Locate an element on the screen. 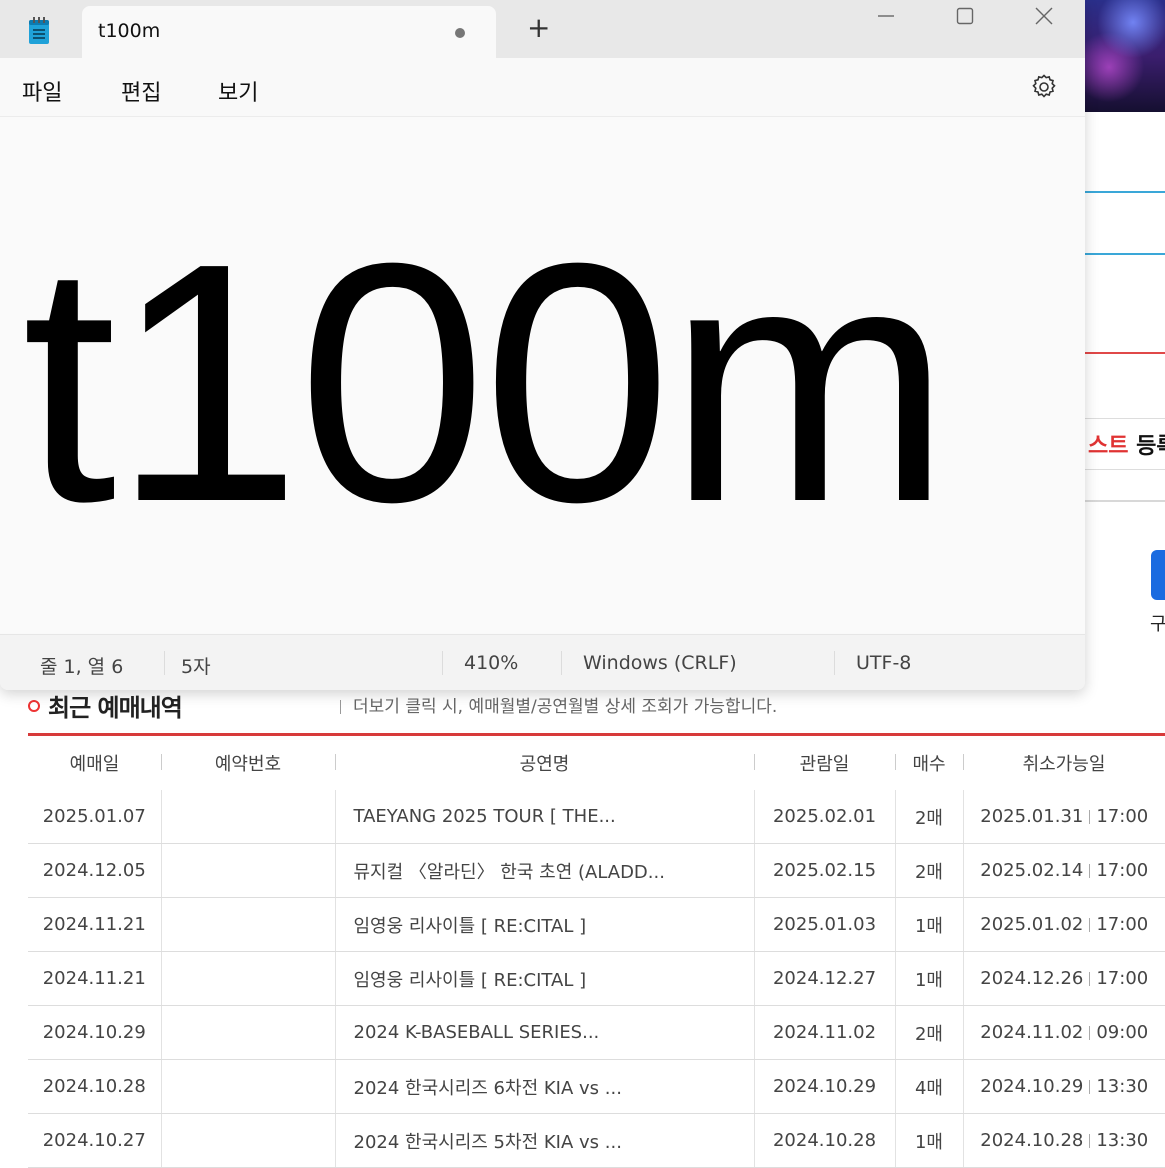 The height and width of the screenshot is (1168, 1165). tab-title: t100m is located at coordinates (129, 31).